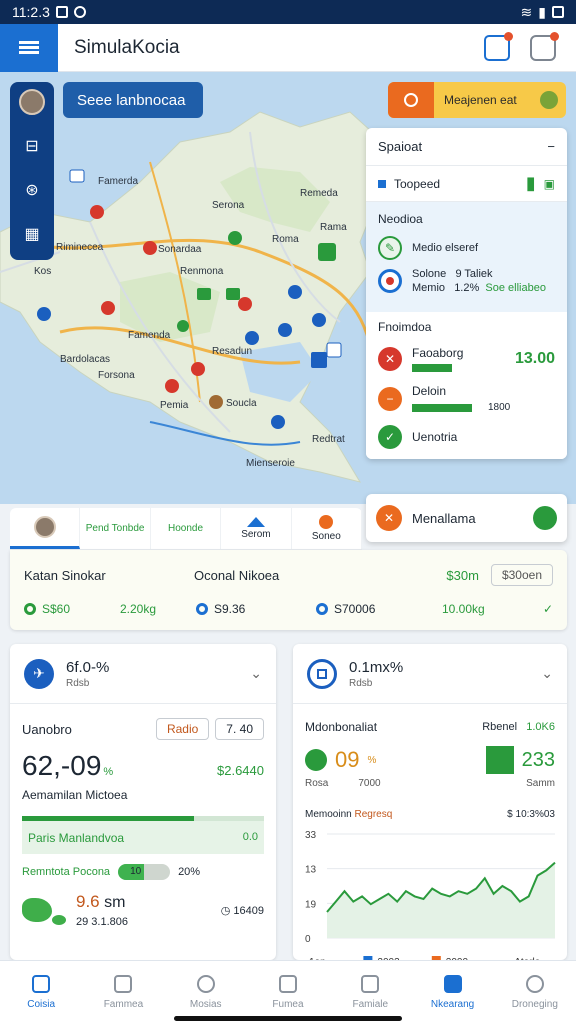 This screenshot has width=576, height=1024. Describe the element at coordinates (75, 795) in the screenshot. I see `card-sub-label: Aemamilan Mictoea` at that location.